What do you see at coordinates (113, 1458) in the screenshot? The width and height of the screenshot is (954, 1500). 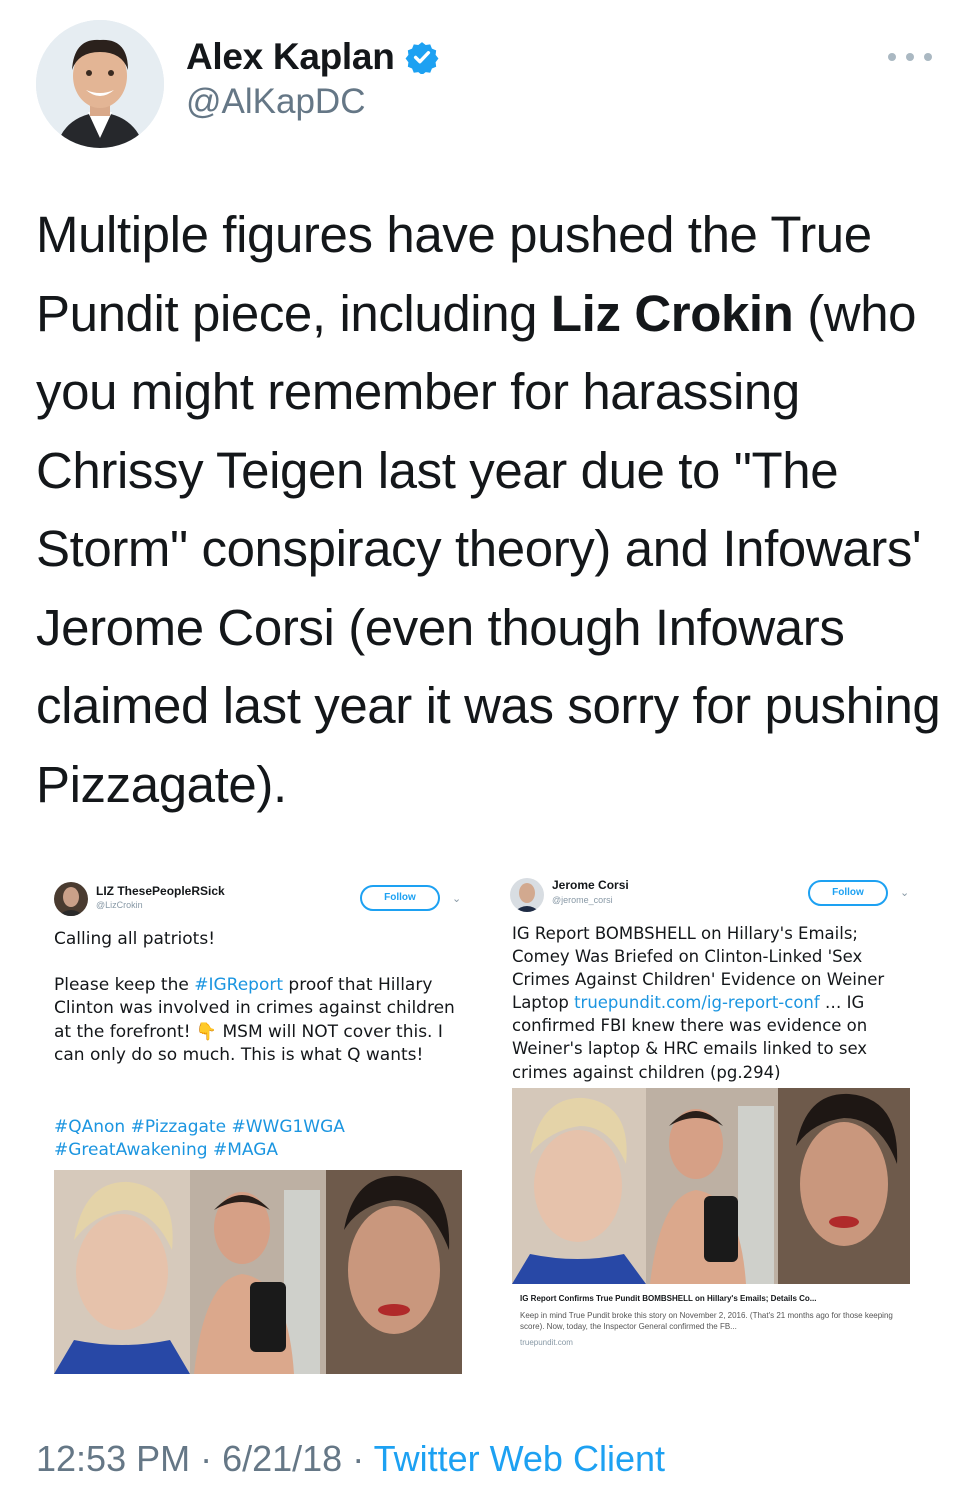 I see `tweet-time: 12:53 PM` at bounding box center [113, 1458].